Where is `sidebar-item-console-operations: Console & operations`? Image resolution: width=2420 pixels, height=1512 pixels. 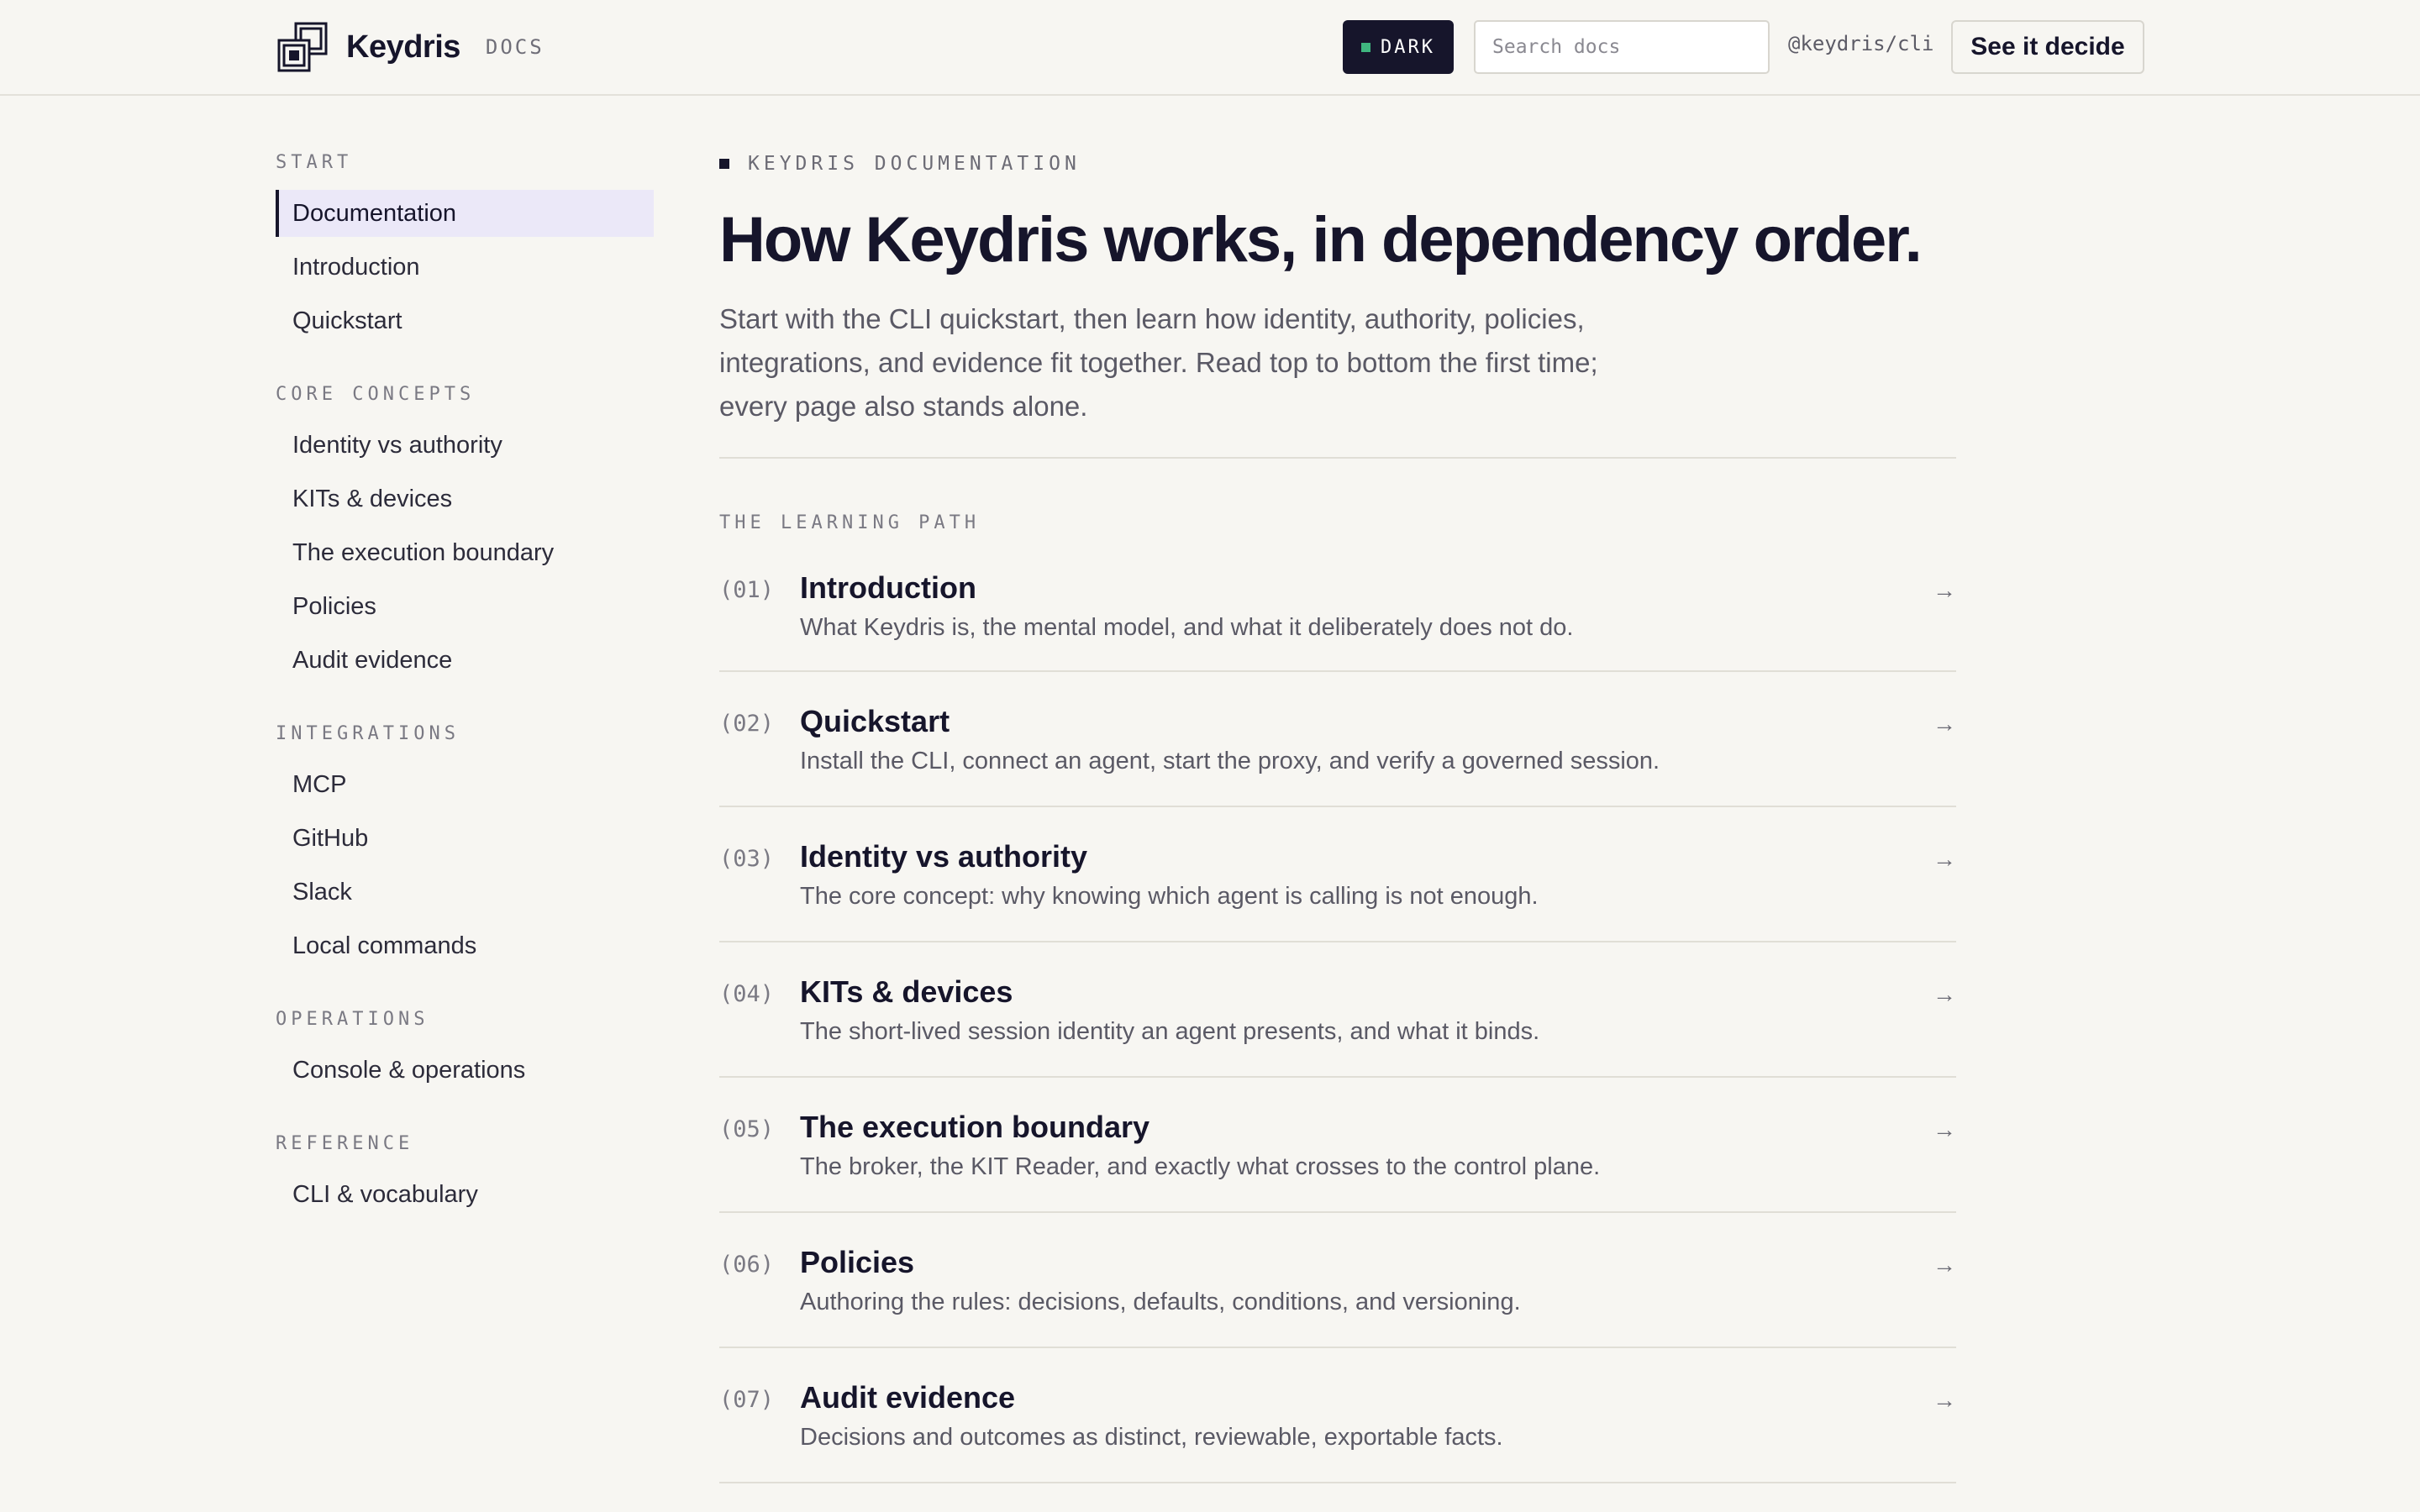
sidebar-item-console-operations: Console & operations is located at coordinates (465, 1070).